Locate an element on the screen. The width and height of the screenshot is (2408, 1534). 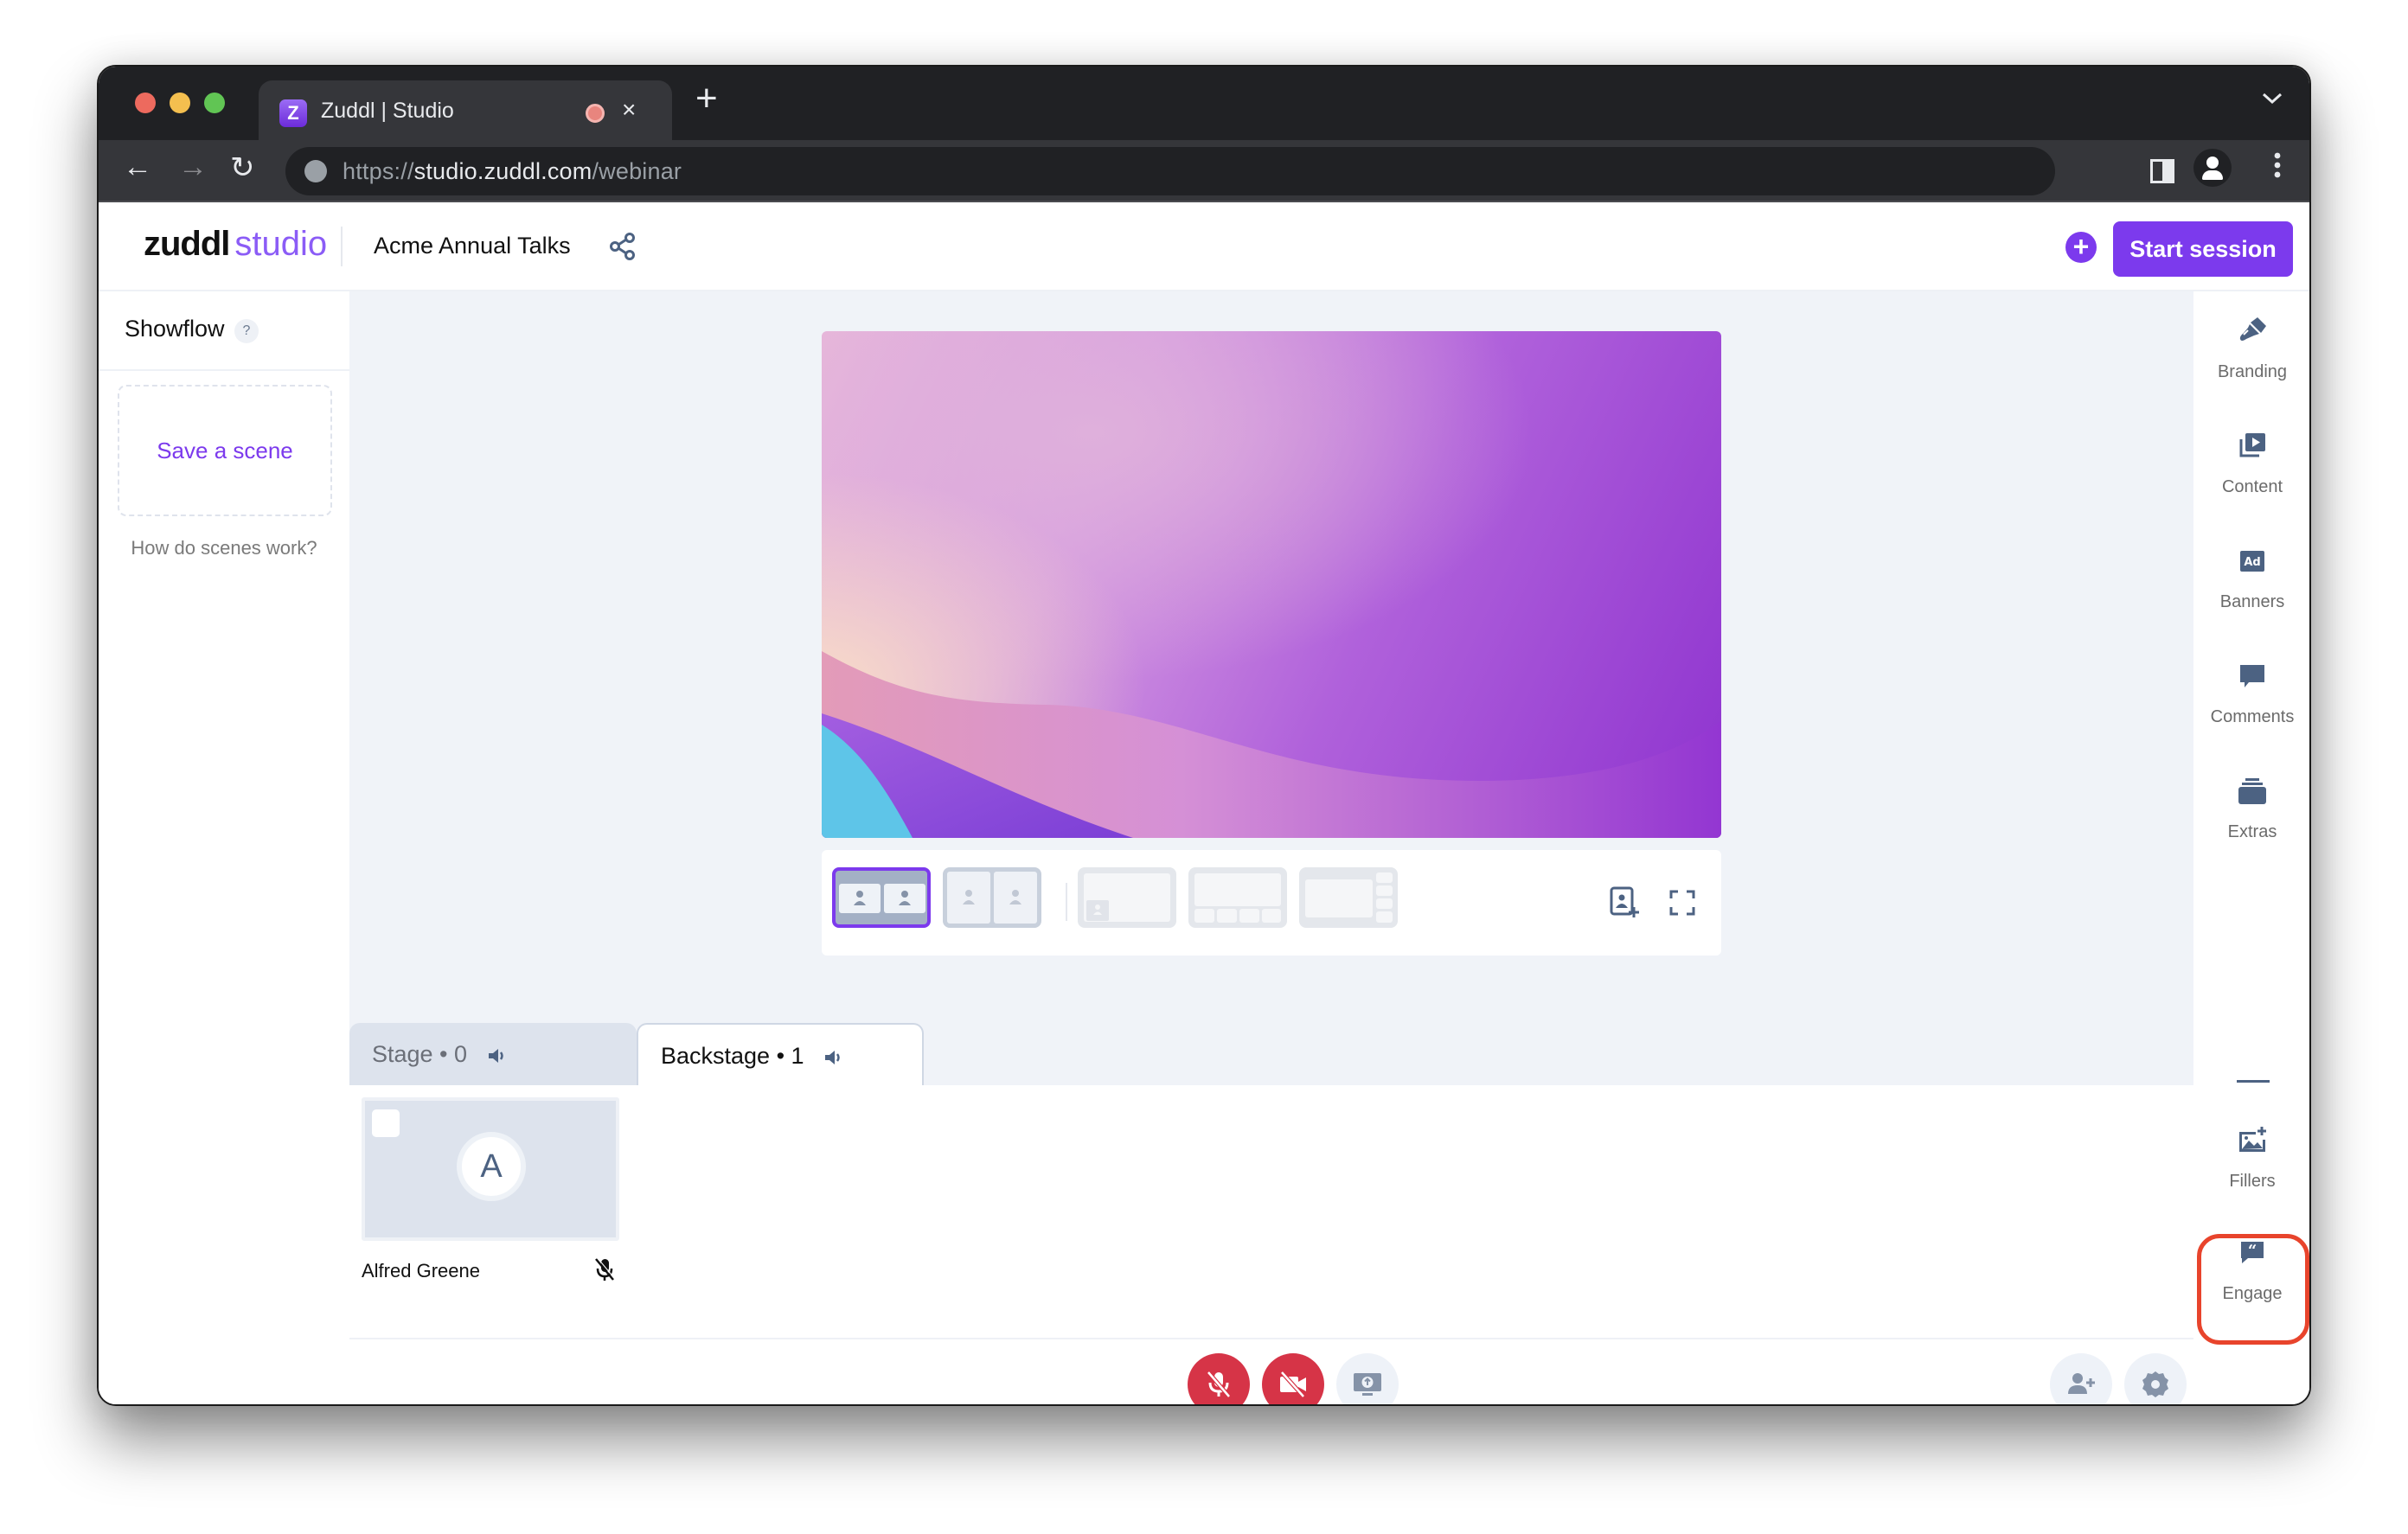
tab-stage: Stage • 0 is located at coordinates (493, 1054).